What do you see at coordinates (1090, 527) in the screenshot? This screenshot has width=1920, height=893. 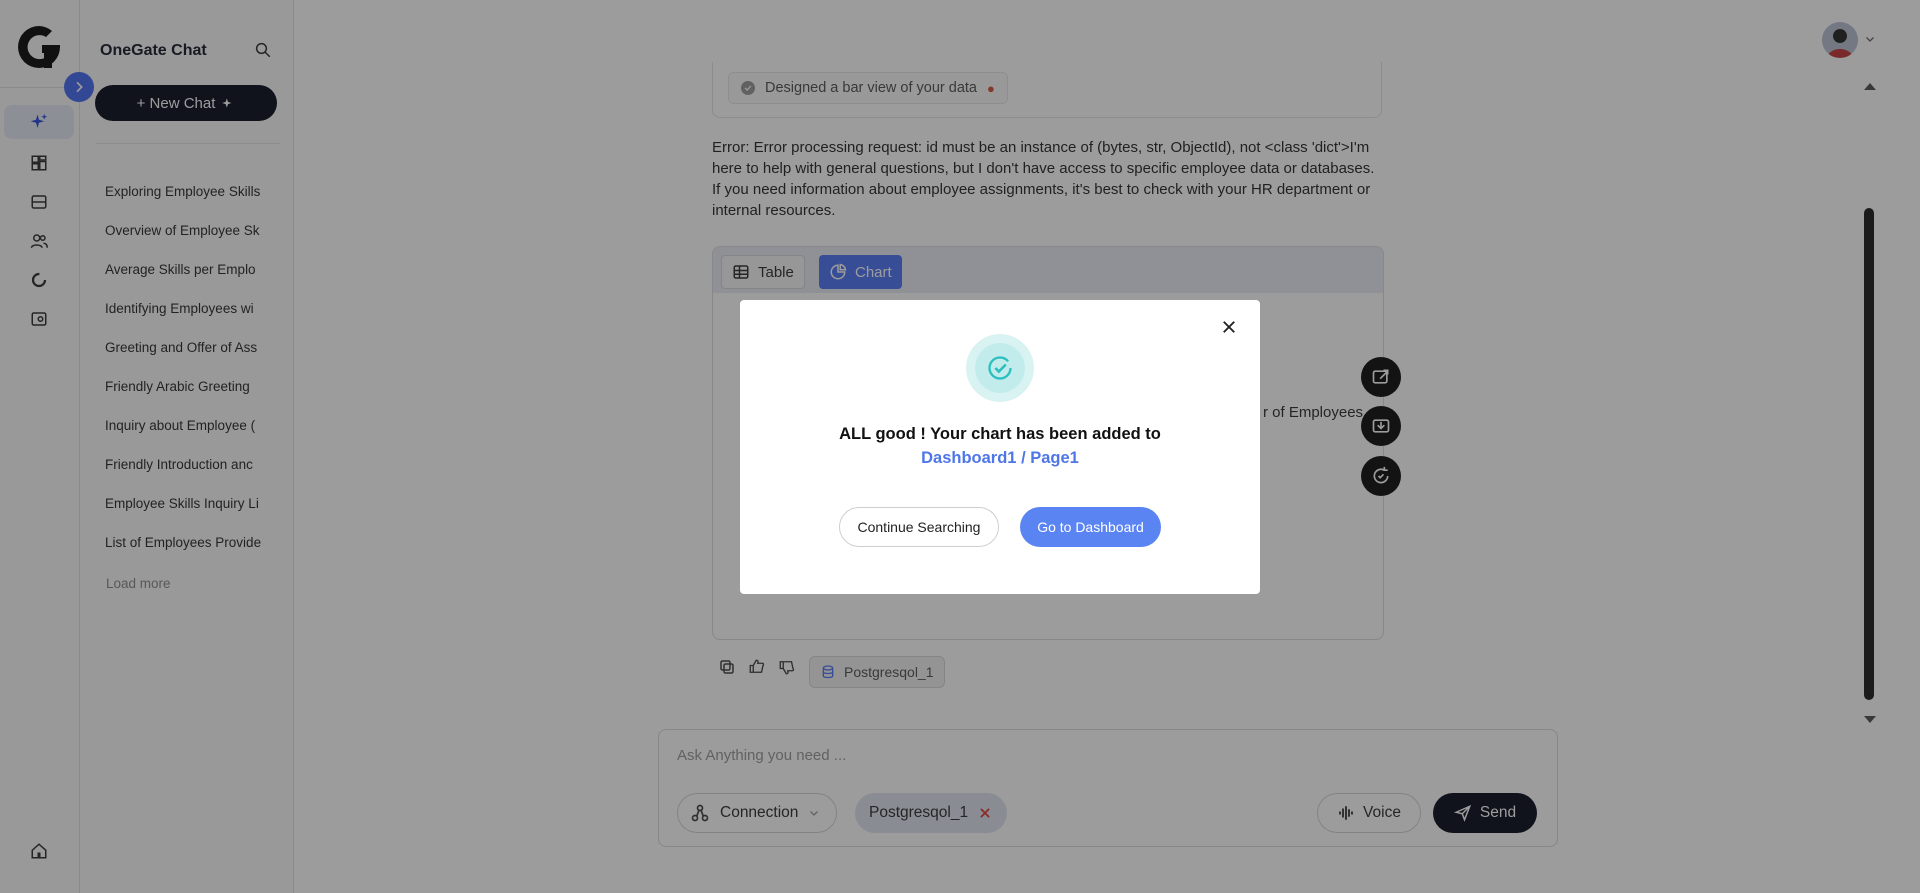 I see `go-to-dashboard-button: Go to Dashboard` at bounding box center [1090, 527].